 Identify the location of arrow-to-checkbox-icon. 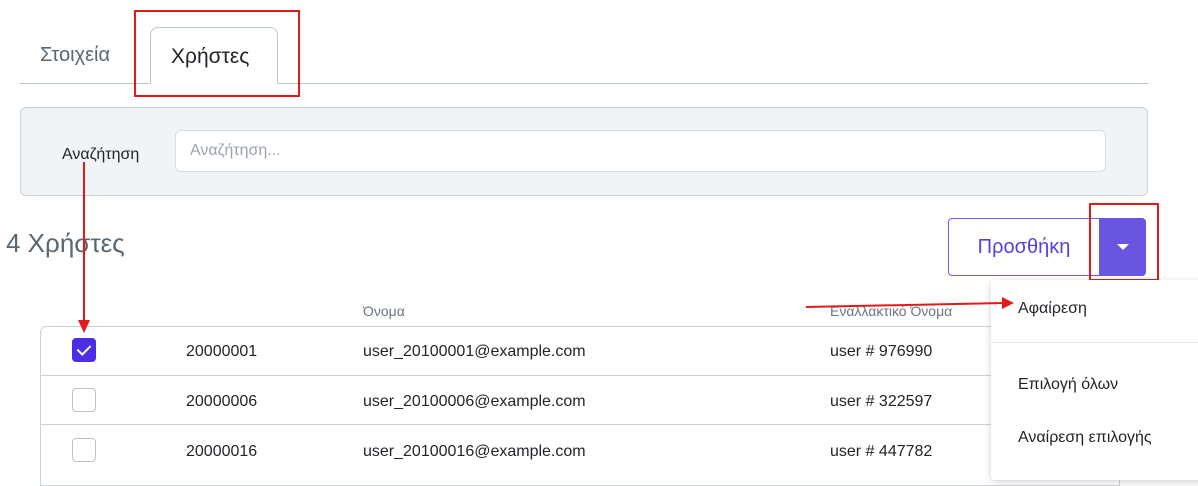
(84, 247).